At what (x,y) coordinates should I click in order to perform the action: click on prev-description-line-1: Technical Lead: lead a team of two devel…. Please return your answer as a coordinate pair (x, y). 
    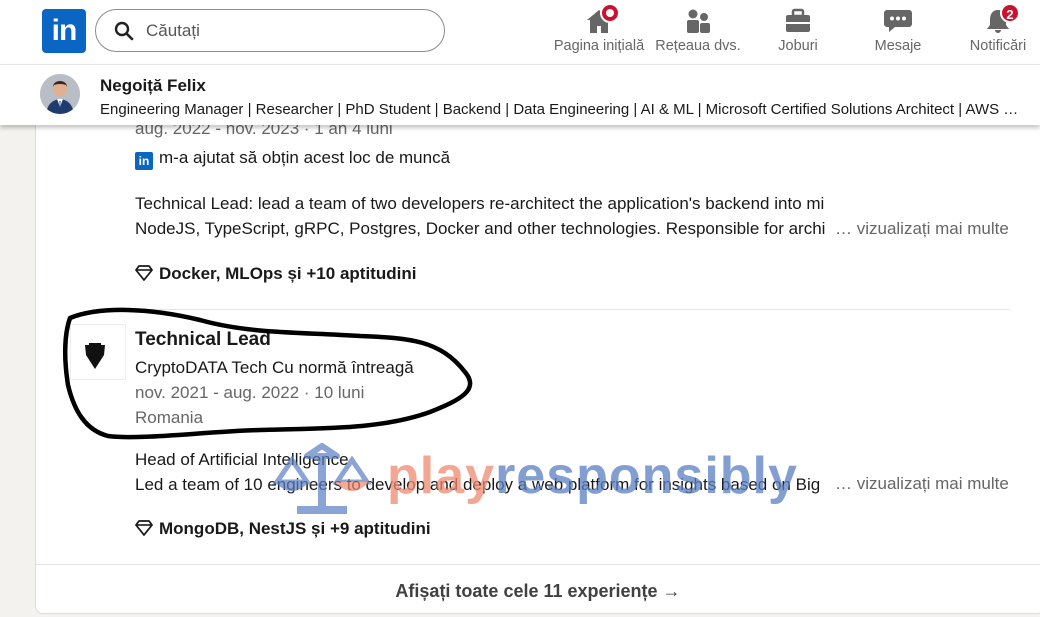
    Looking at the image, I should click on (480, 203).